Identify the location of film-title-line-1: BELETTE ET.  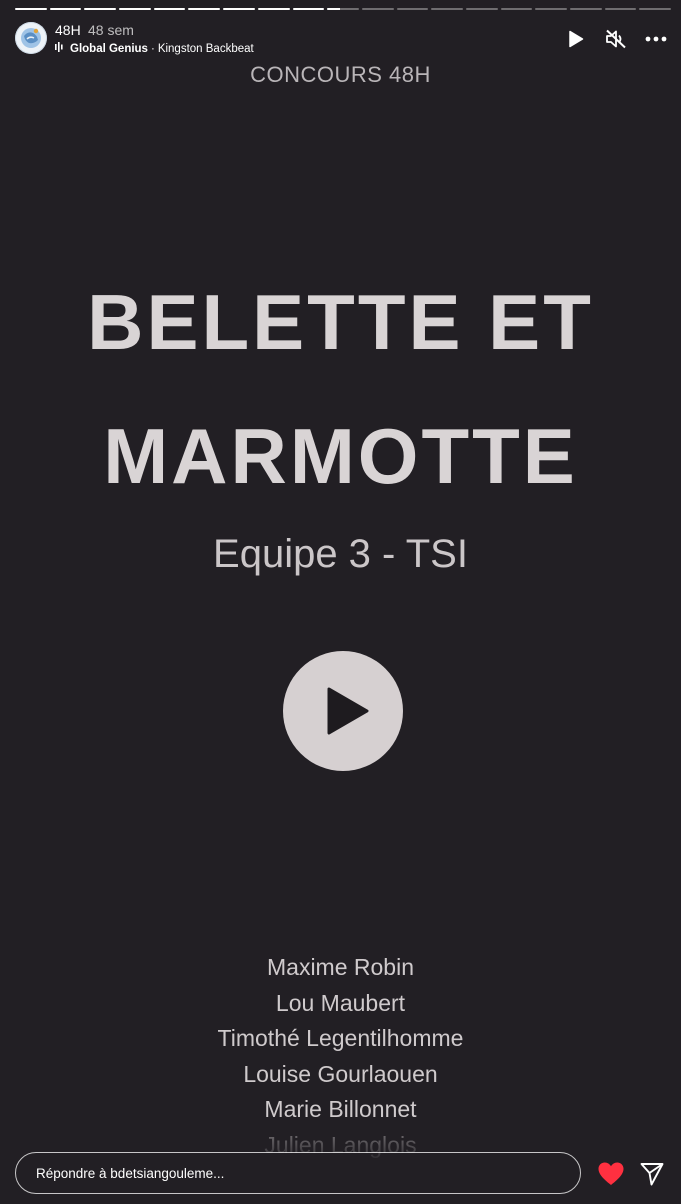
(340, 322).